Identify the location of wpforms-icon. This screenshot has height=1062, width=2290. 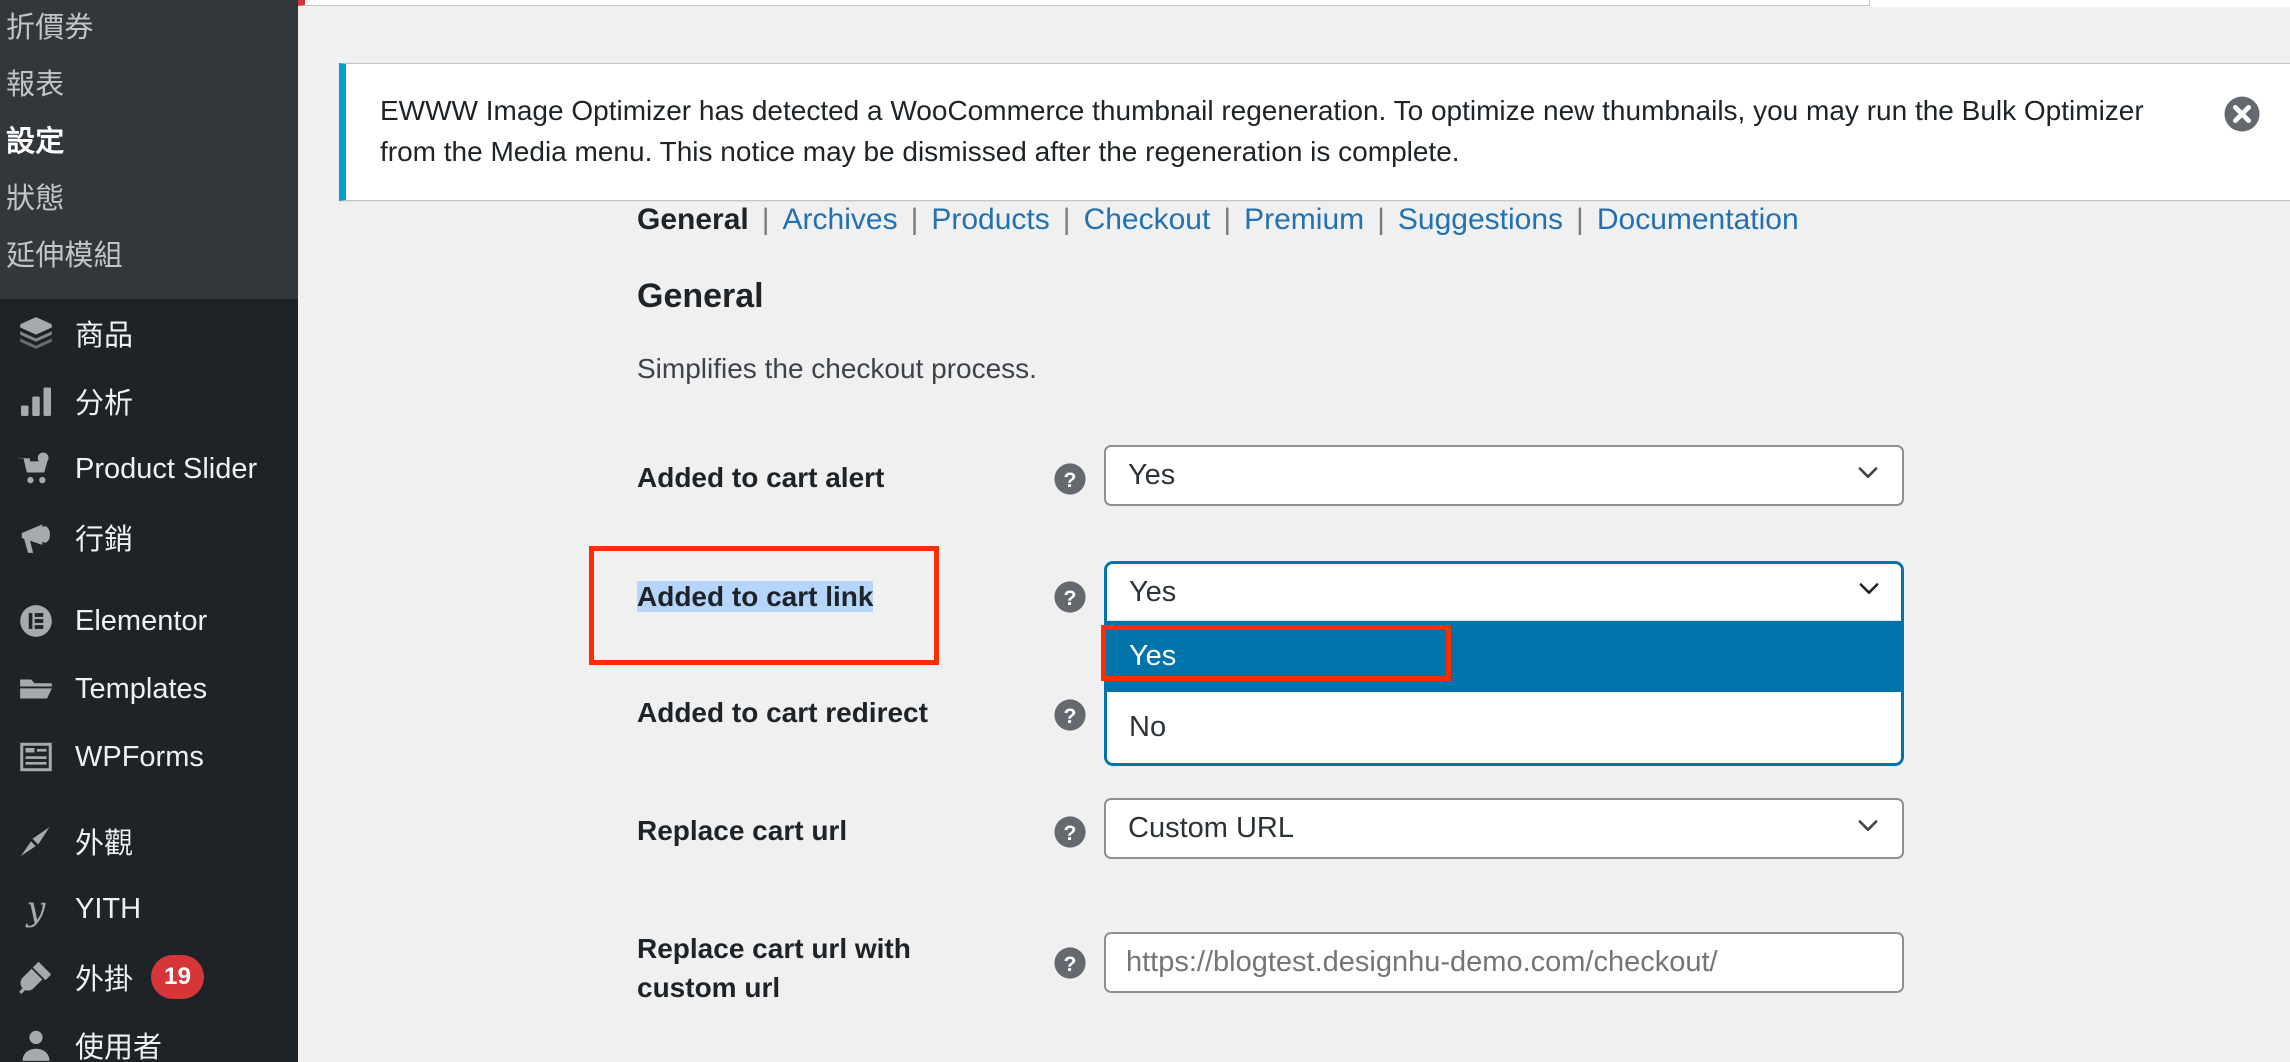
(36, 757).